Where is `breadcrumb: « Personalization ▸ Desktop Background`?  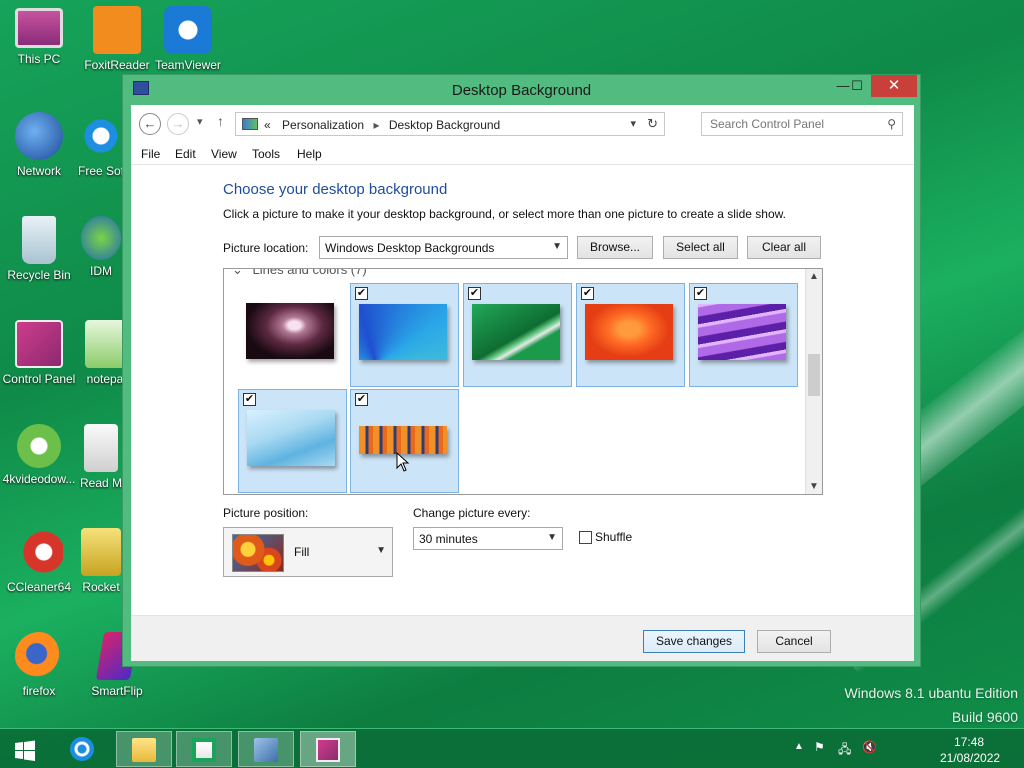
breadcrumb: « Personalization ▸ Desktop Background is located at coordinates (382, 125).